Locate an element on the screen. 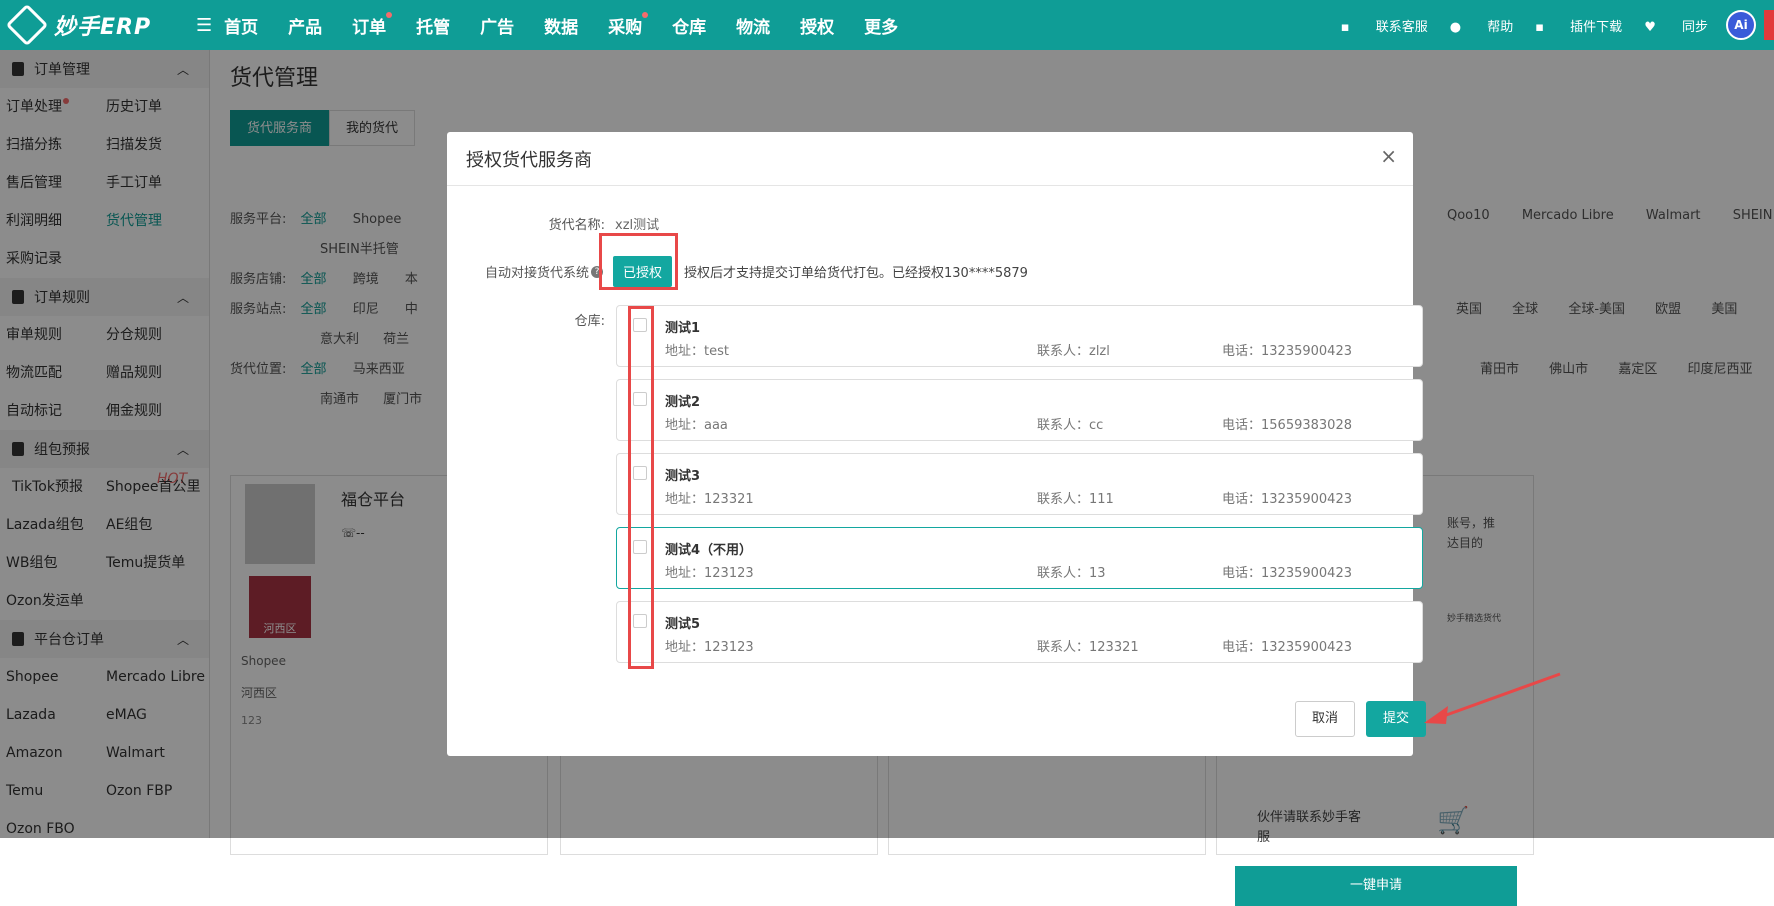 This screenshot has width=1774, height=906. avatar: Ai is located at coordinates (1741, 25).